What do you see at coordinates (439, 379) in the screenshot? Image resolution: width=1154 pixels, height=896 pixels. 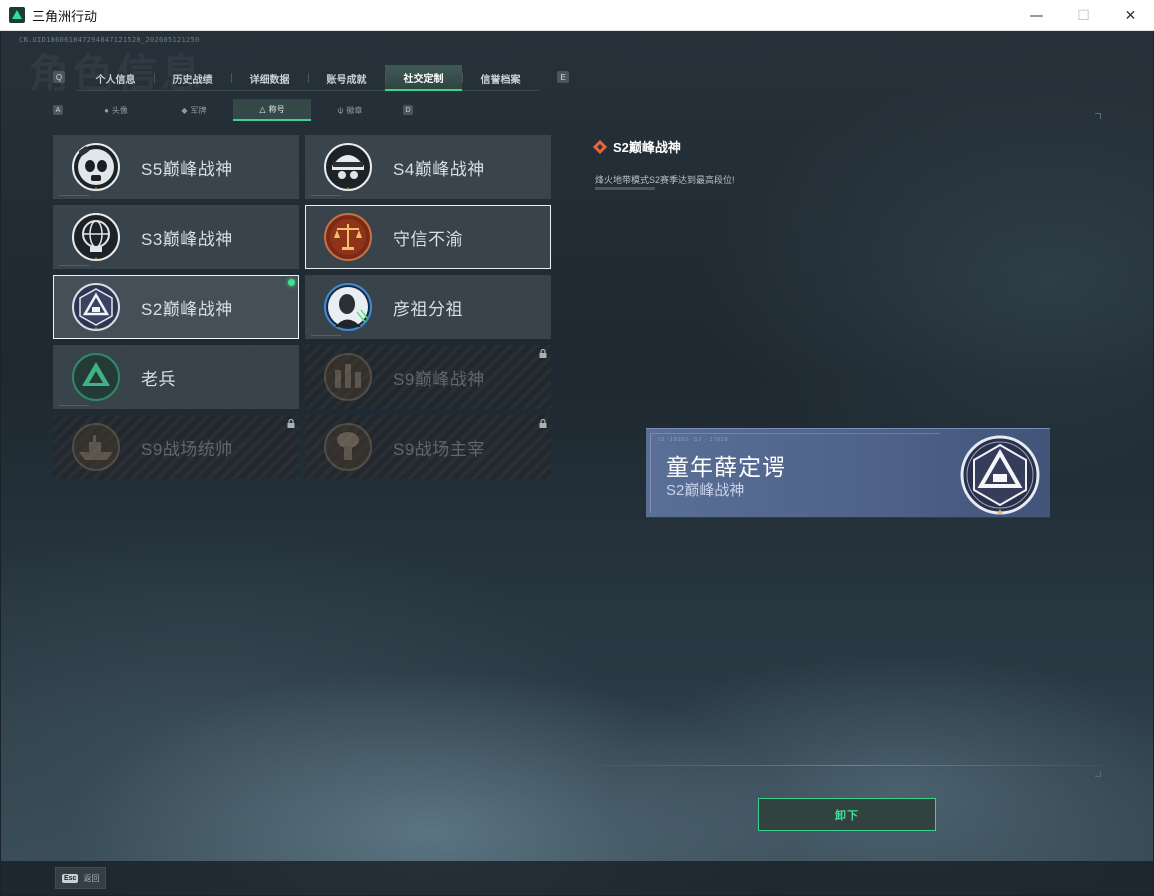 I see `title-card-label: S9巅峰战神` at bounding box center [439, 379].